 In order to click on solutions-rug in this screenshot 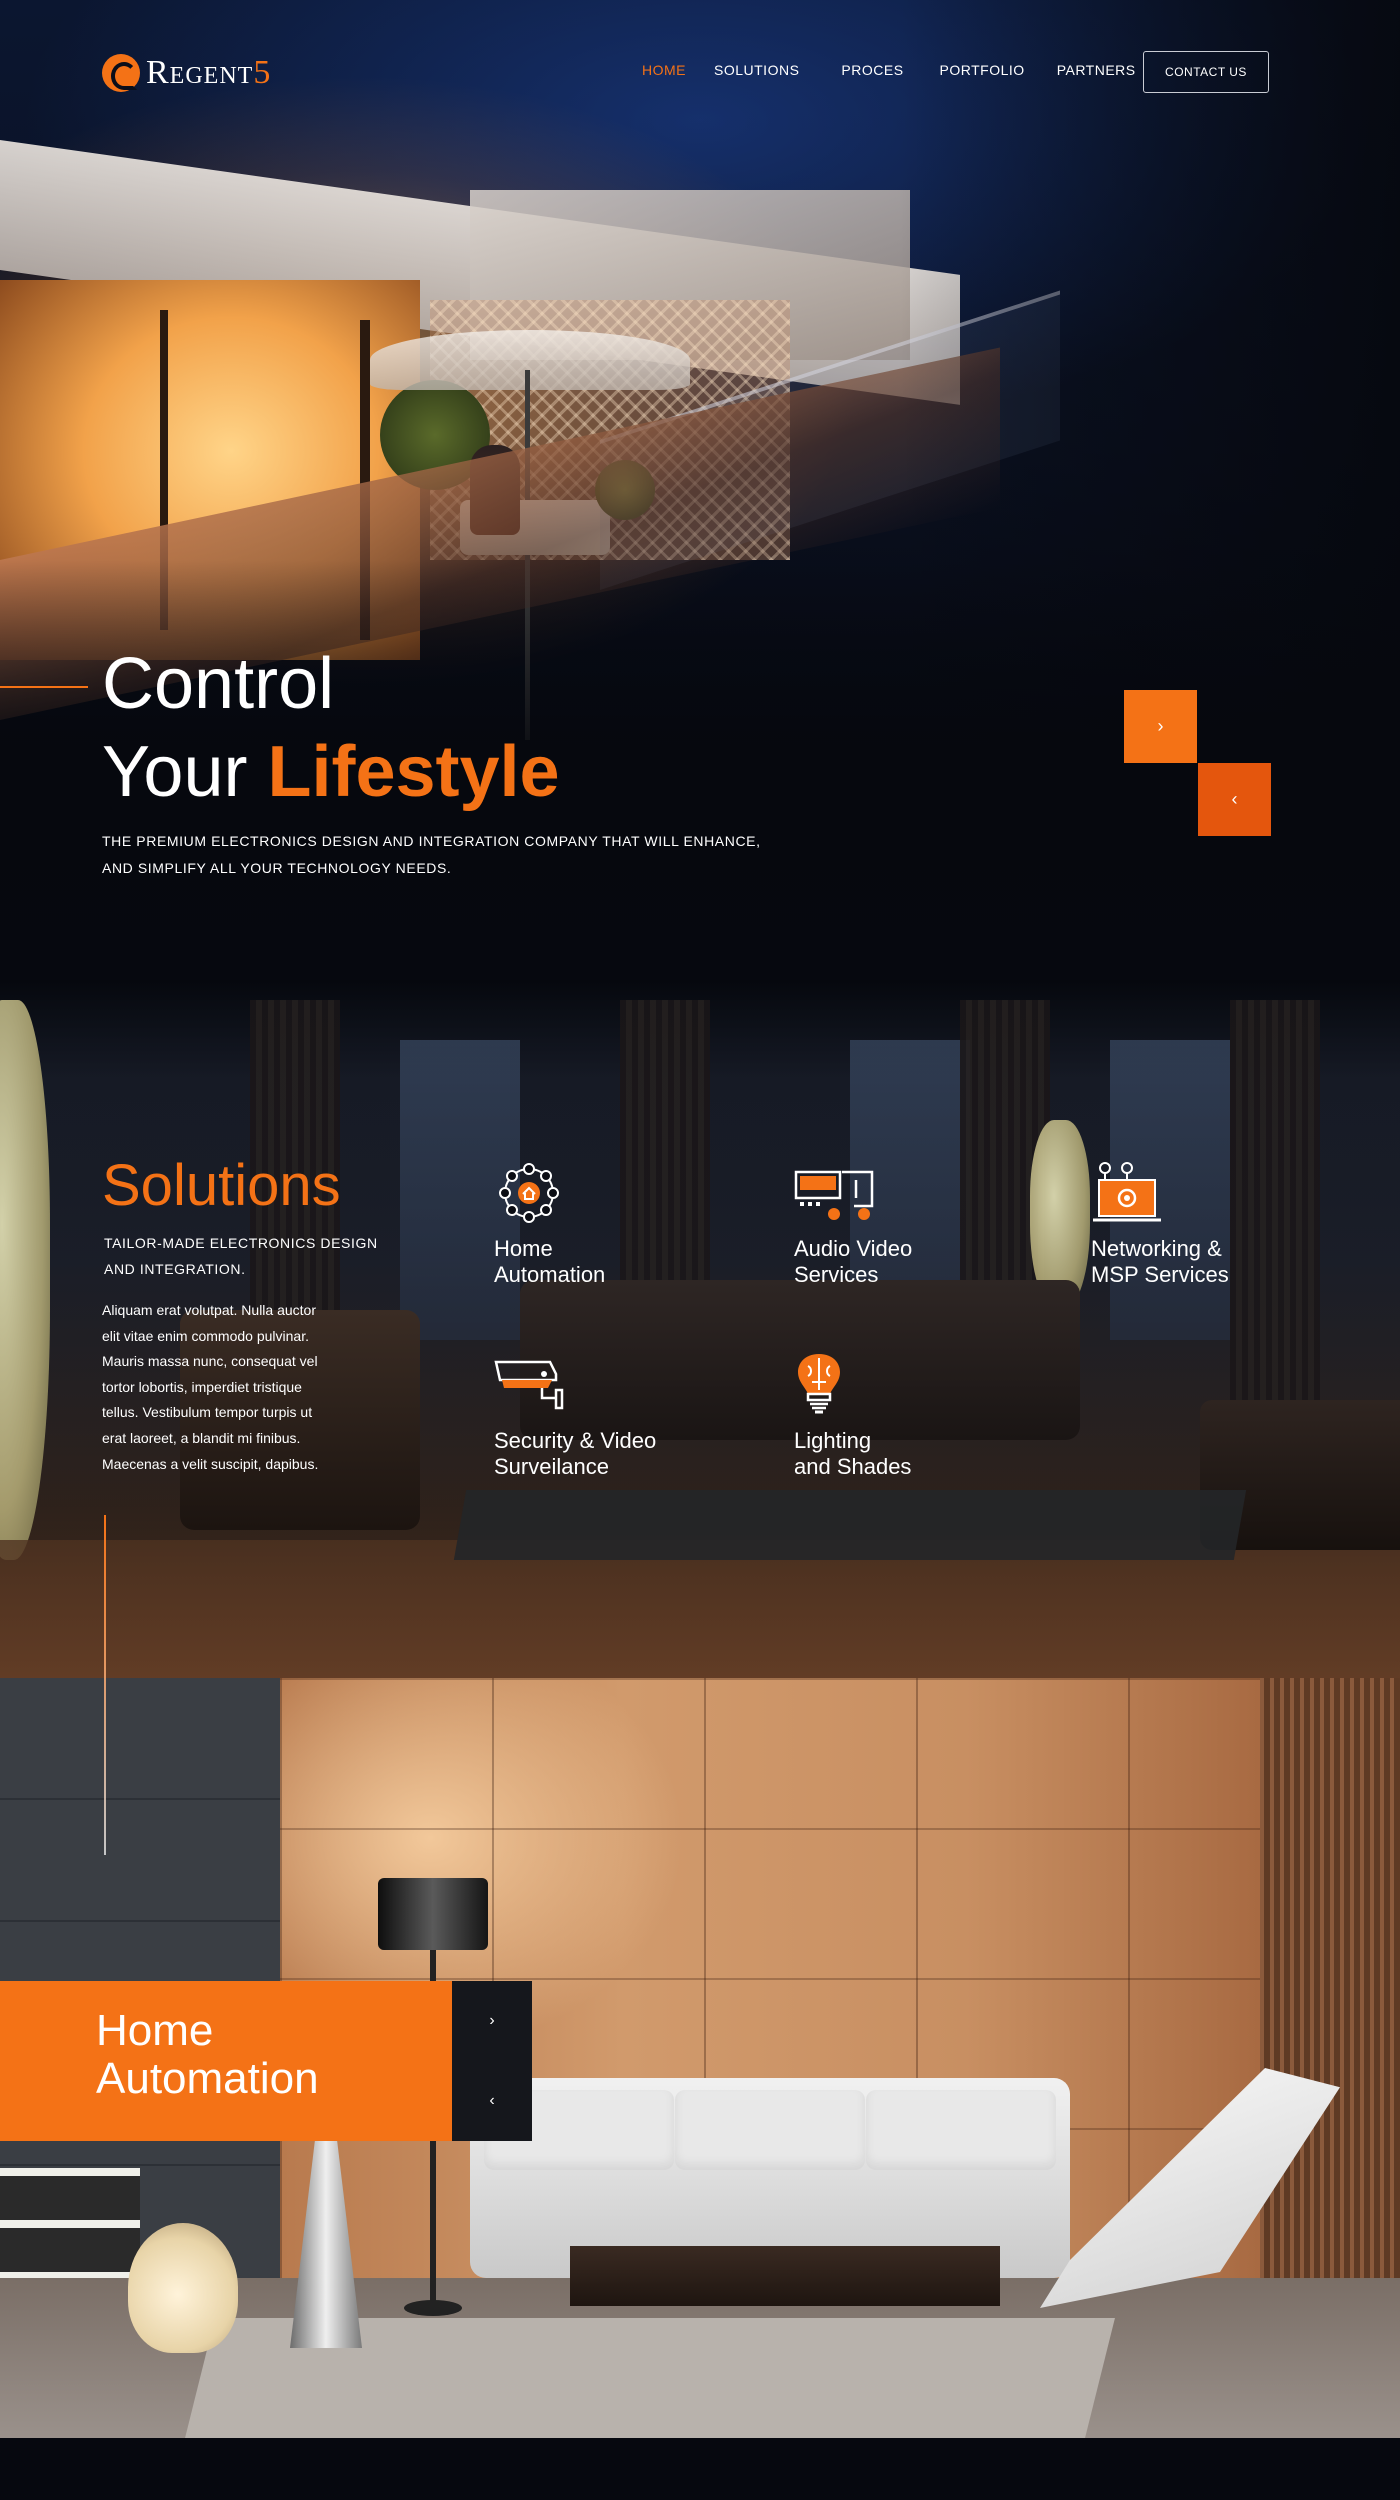, I will do `click(850, 1525)`.